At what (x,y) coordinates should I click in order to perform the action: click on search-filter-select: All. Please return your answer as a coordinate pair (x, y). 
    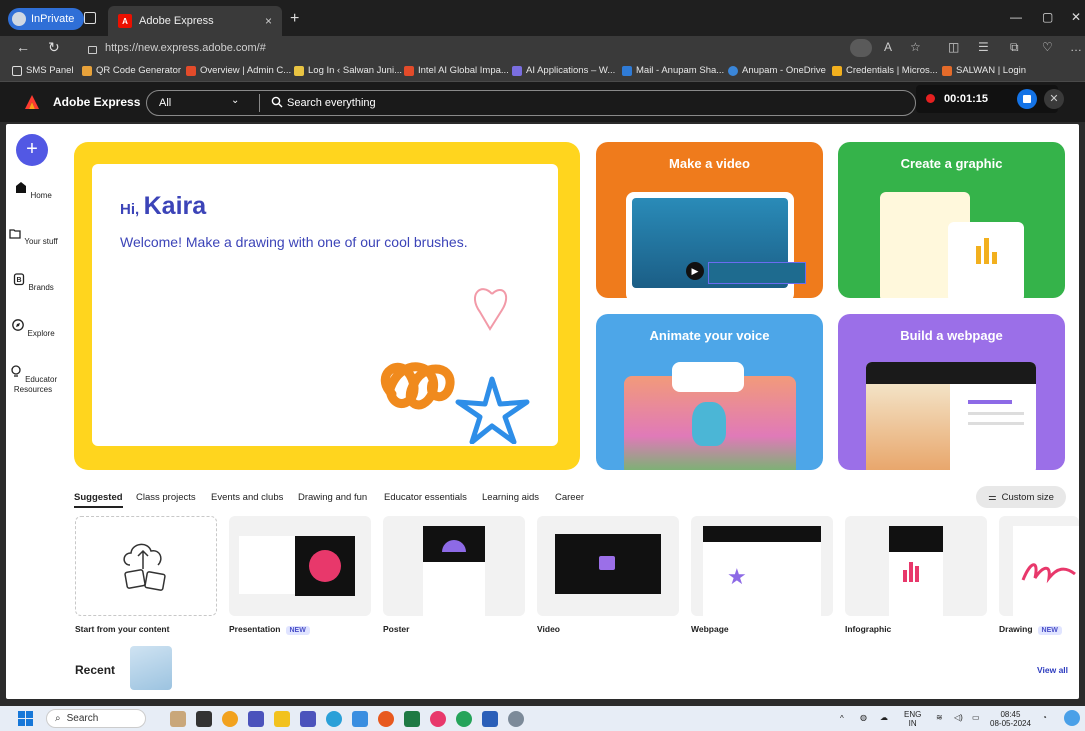
    Looking at the image, I should click on (165, 103).